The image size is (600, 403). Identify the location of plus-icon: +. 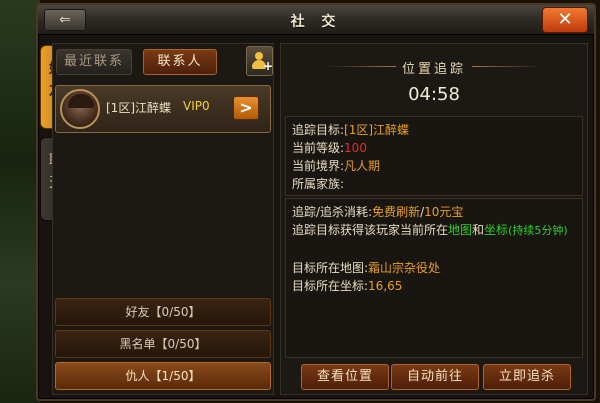
(268, 66).